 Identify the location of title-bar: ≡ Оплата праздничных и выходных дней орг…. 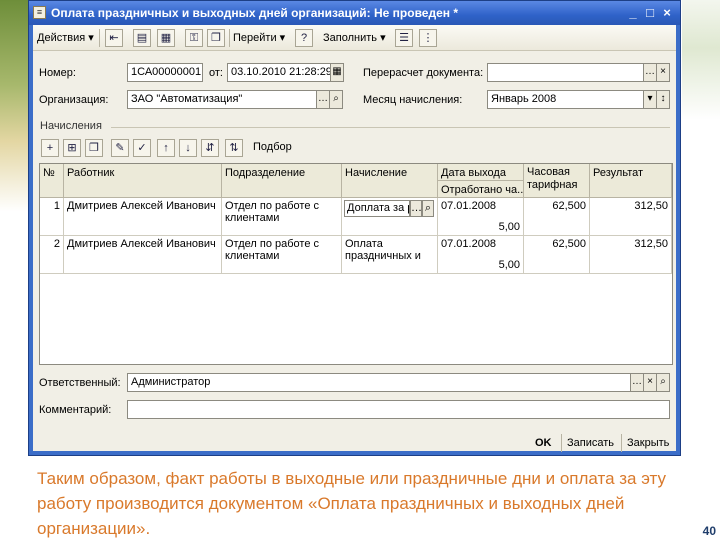
(354, 13).